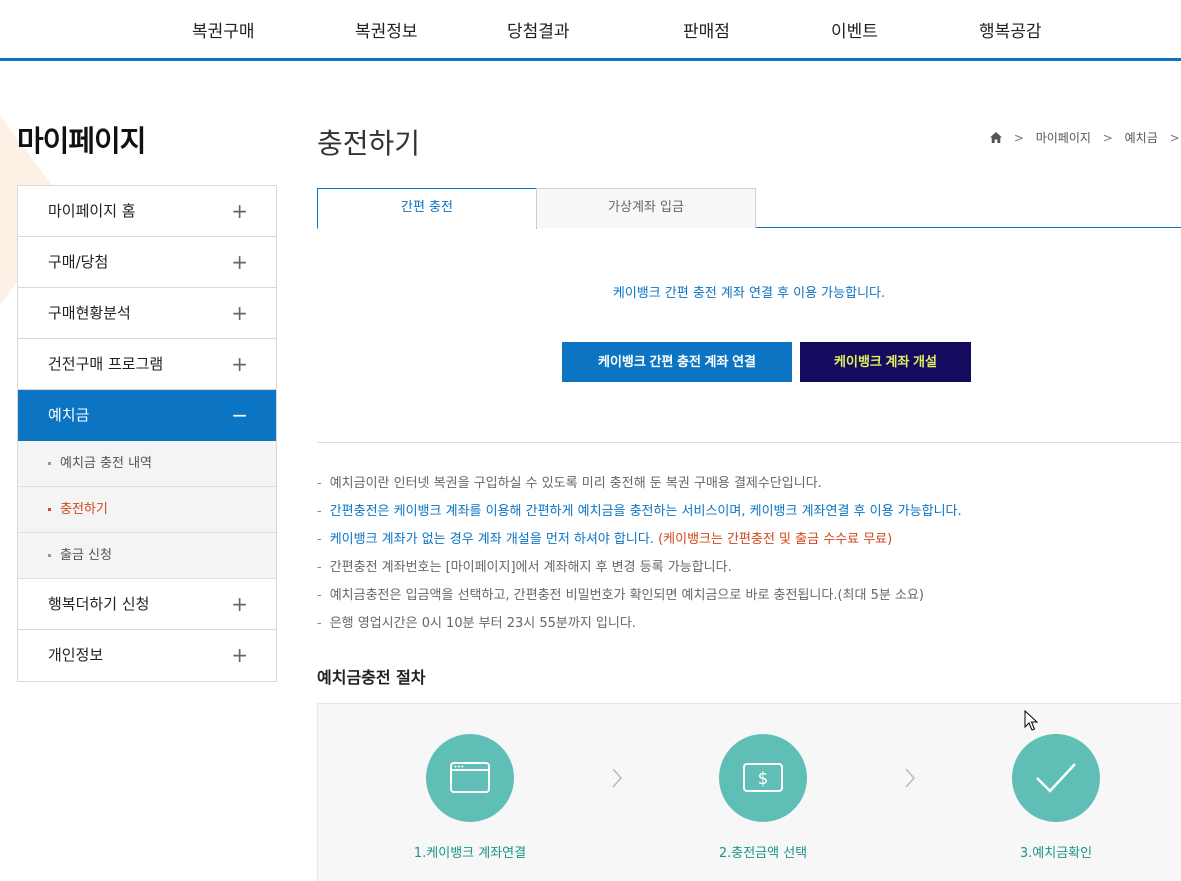 This screenshot has height=881, width=1181. I want to click on sidebar-item-label: 행복더하기 신청, so click(99, 604).